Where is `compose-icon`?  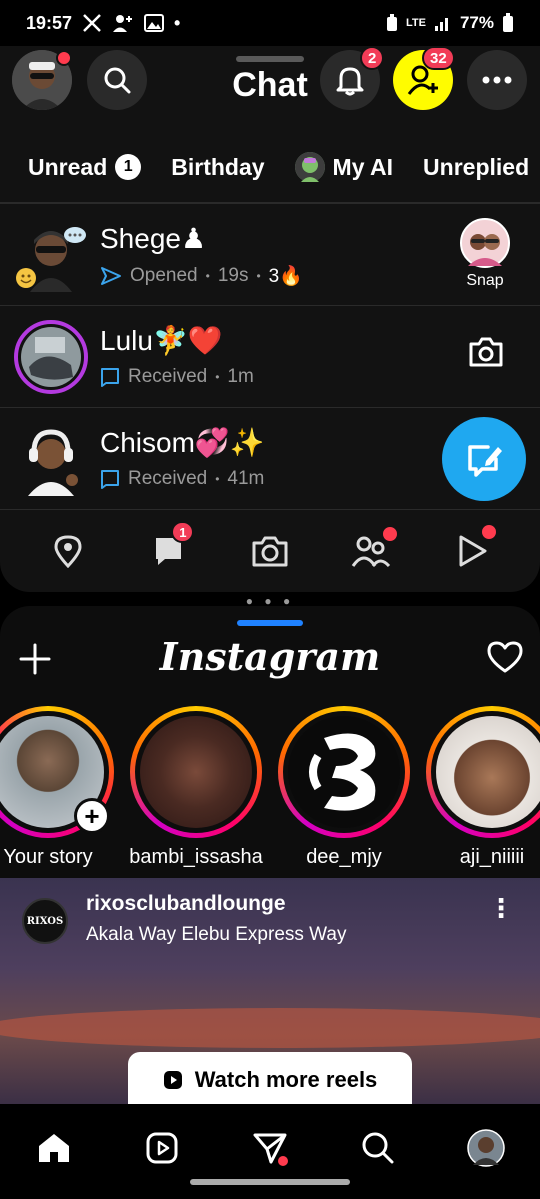
compose-icon is located at coordinates (485, 461).